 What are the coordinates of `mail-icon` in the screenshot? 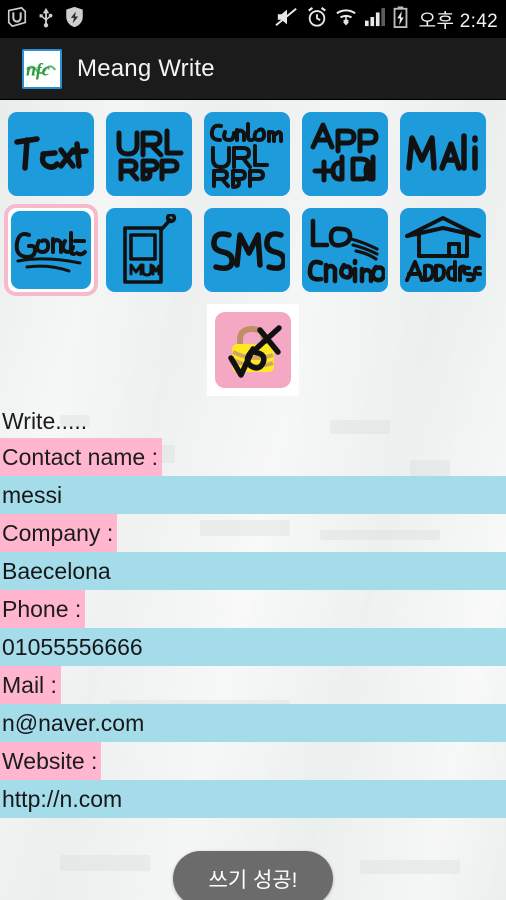 It's located at (442, 152).